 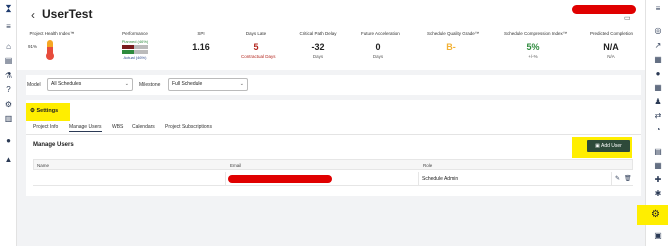 What do you see at coordinates (428, 165) in the screenshot?
I see `column-header-role: Role` at bounding box center [428, 165].